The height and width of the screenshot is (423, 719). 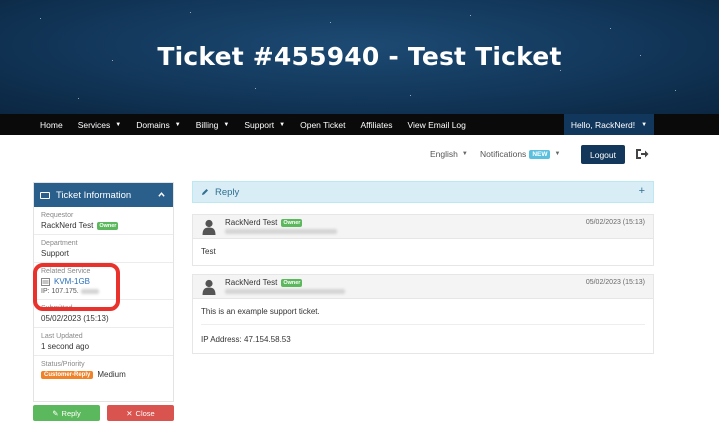 I want to click on nav-support: Support ▼, so click(x=264, y=125).